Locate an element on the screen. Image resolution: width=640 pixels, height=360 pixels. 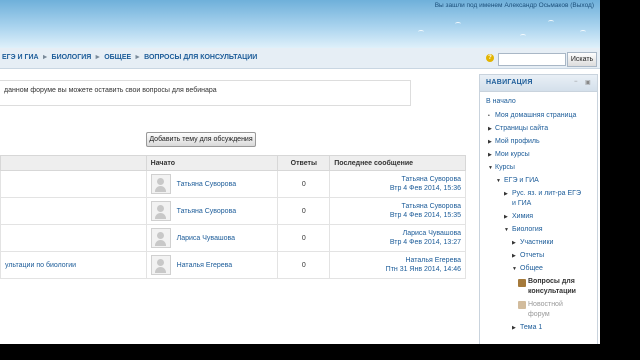
nav-reports: Отчеты is located at coordinates (532, 255).